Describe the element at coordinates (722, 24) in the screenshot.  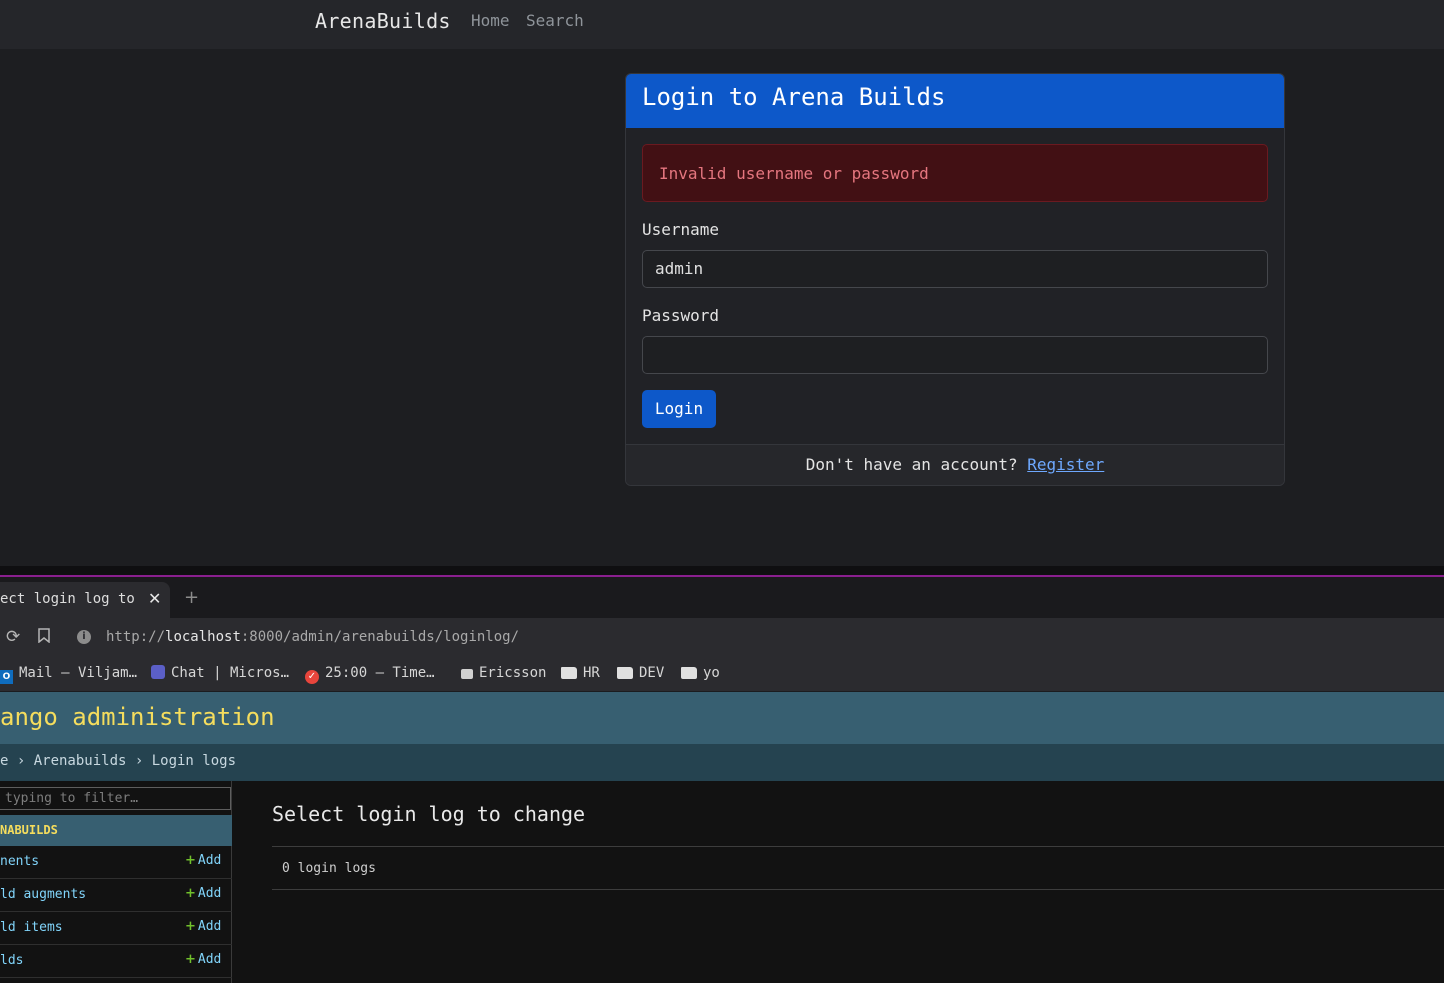
I see `navbar: ArenaBuilds Home Search` at that location.